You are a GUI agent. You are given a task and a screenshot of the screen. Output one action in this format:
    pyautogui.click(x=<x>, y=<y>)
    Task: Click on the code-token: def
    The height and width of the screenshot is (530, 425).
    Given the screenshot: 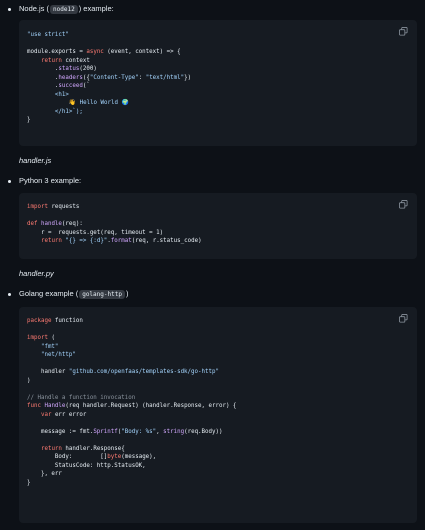 What is the action you would take?
    pyautogui.click(x=32, y=224)
    